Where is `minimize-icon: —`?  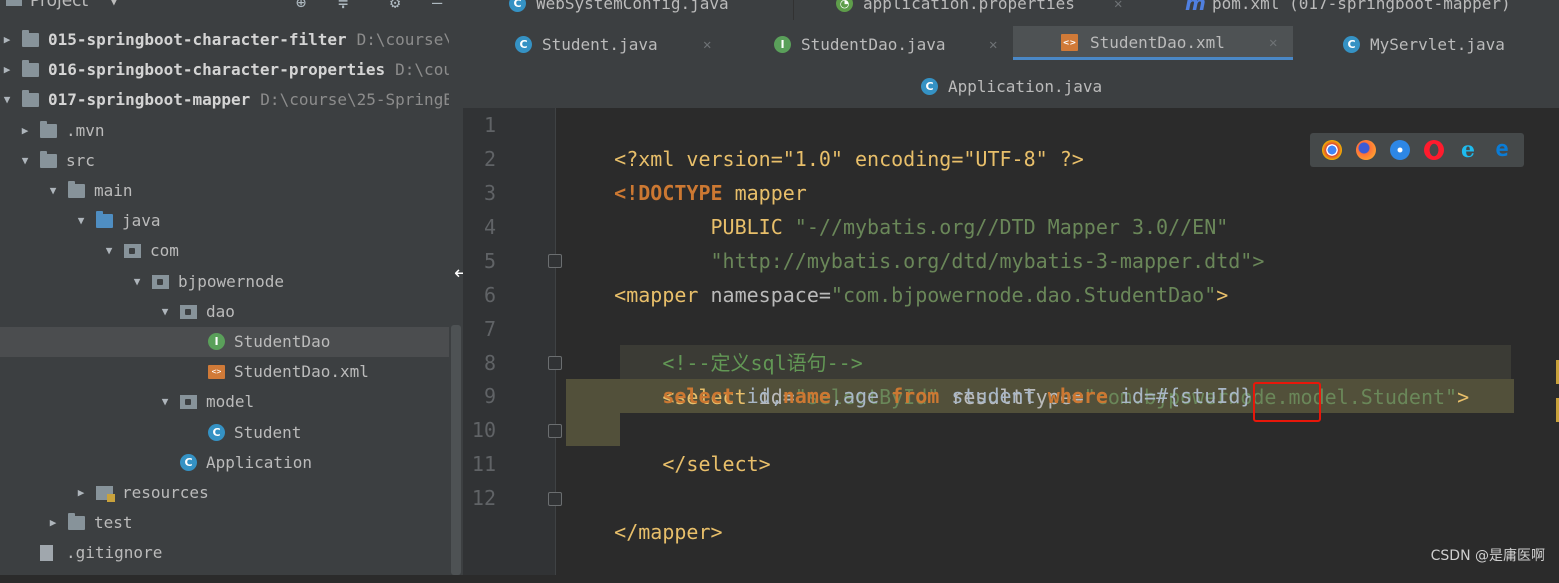
minimize-icon: — is located at coordinates (437, 6).